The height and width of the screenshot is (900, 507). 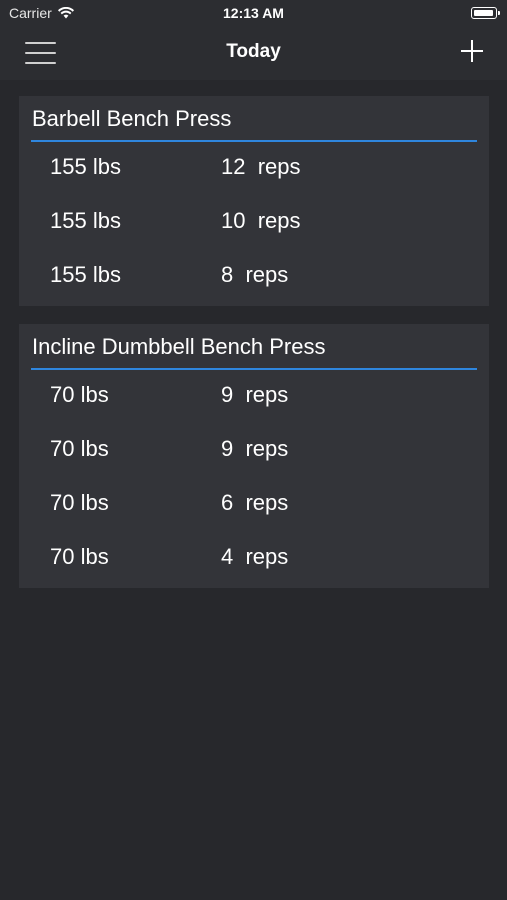 I want to click on battery-icon, so click(x=485, y=13).